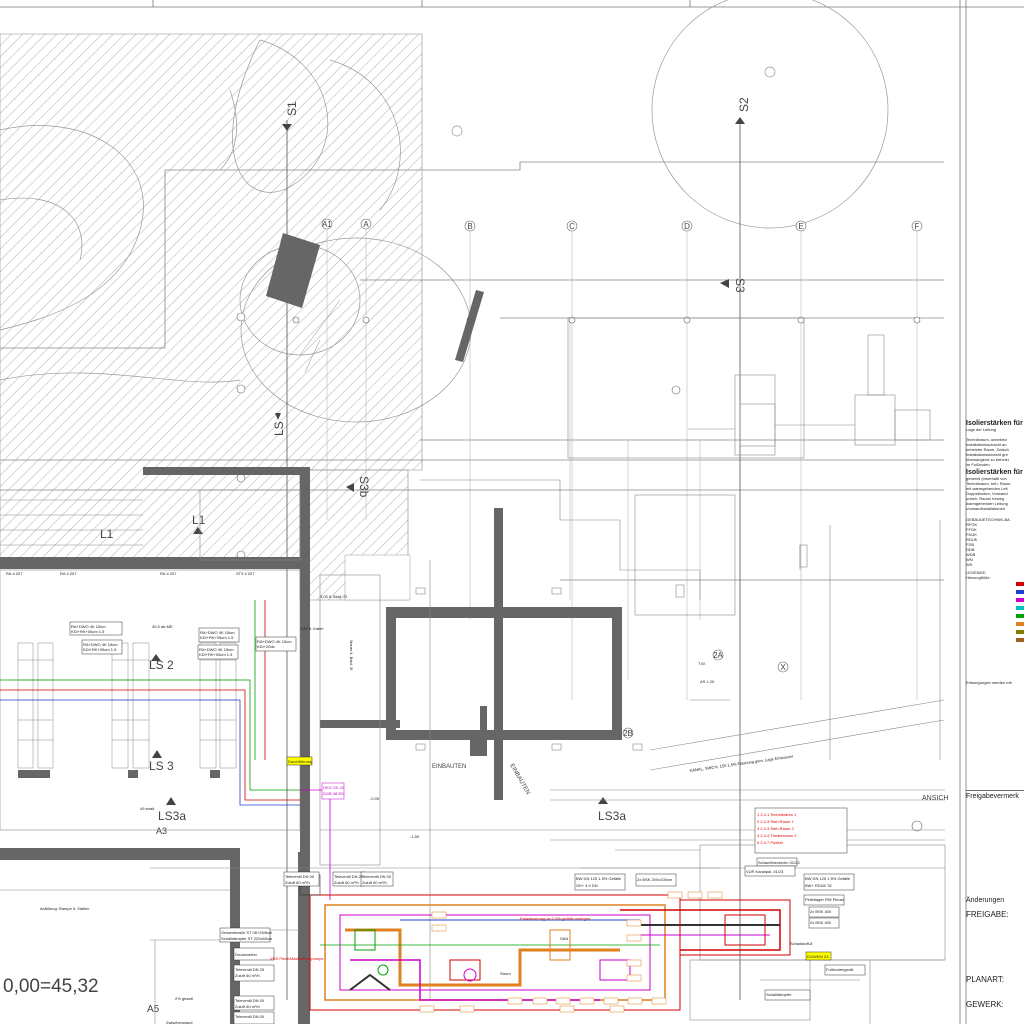  I want to click on section-ls3a-label: LS3a, so click(172, 816).